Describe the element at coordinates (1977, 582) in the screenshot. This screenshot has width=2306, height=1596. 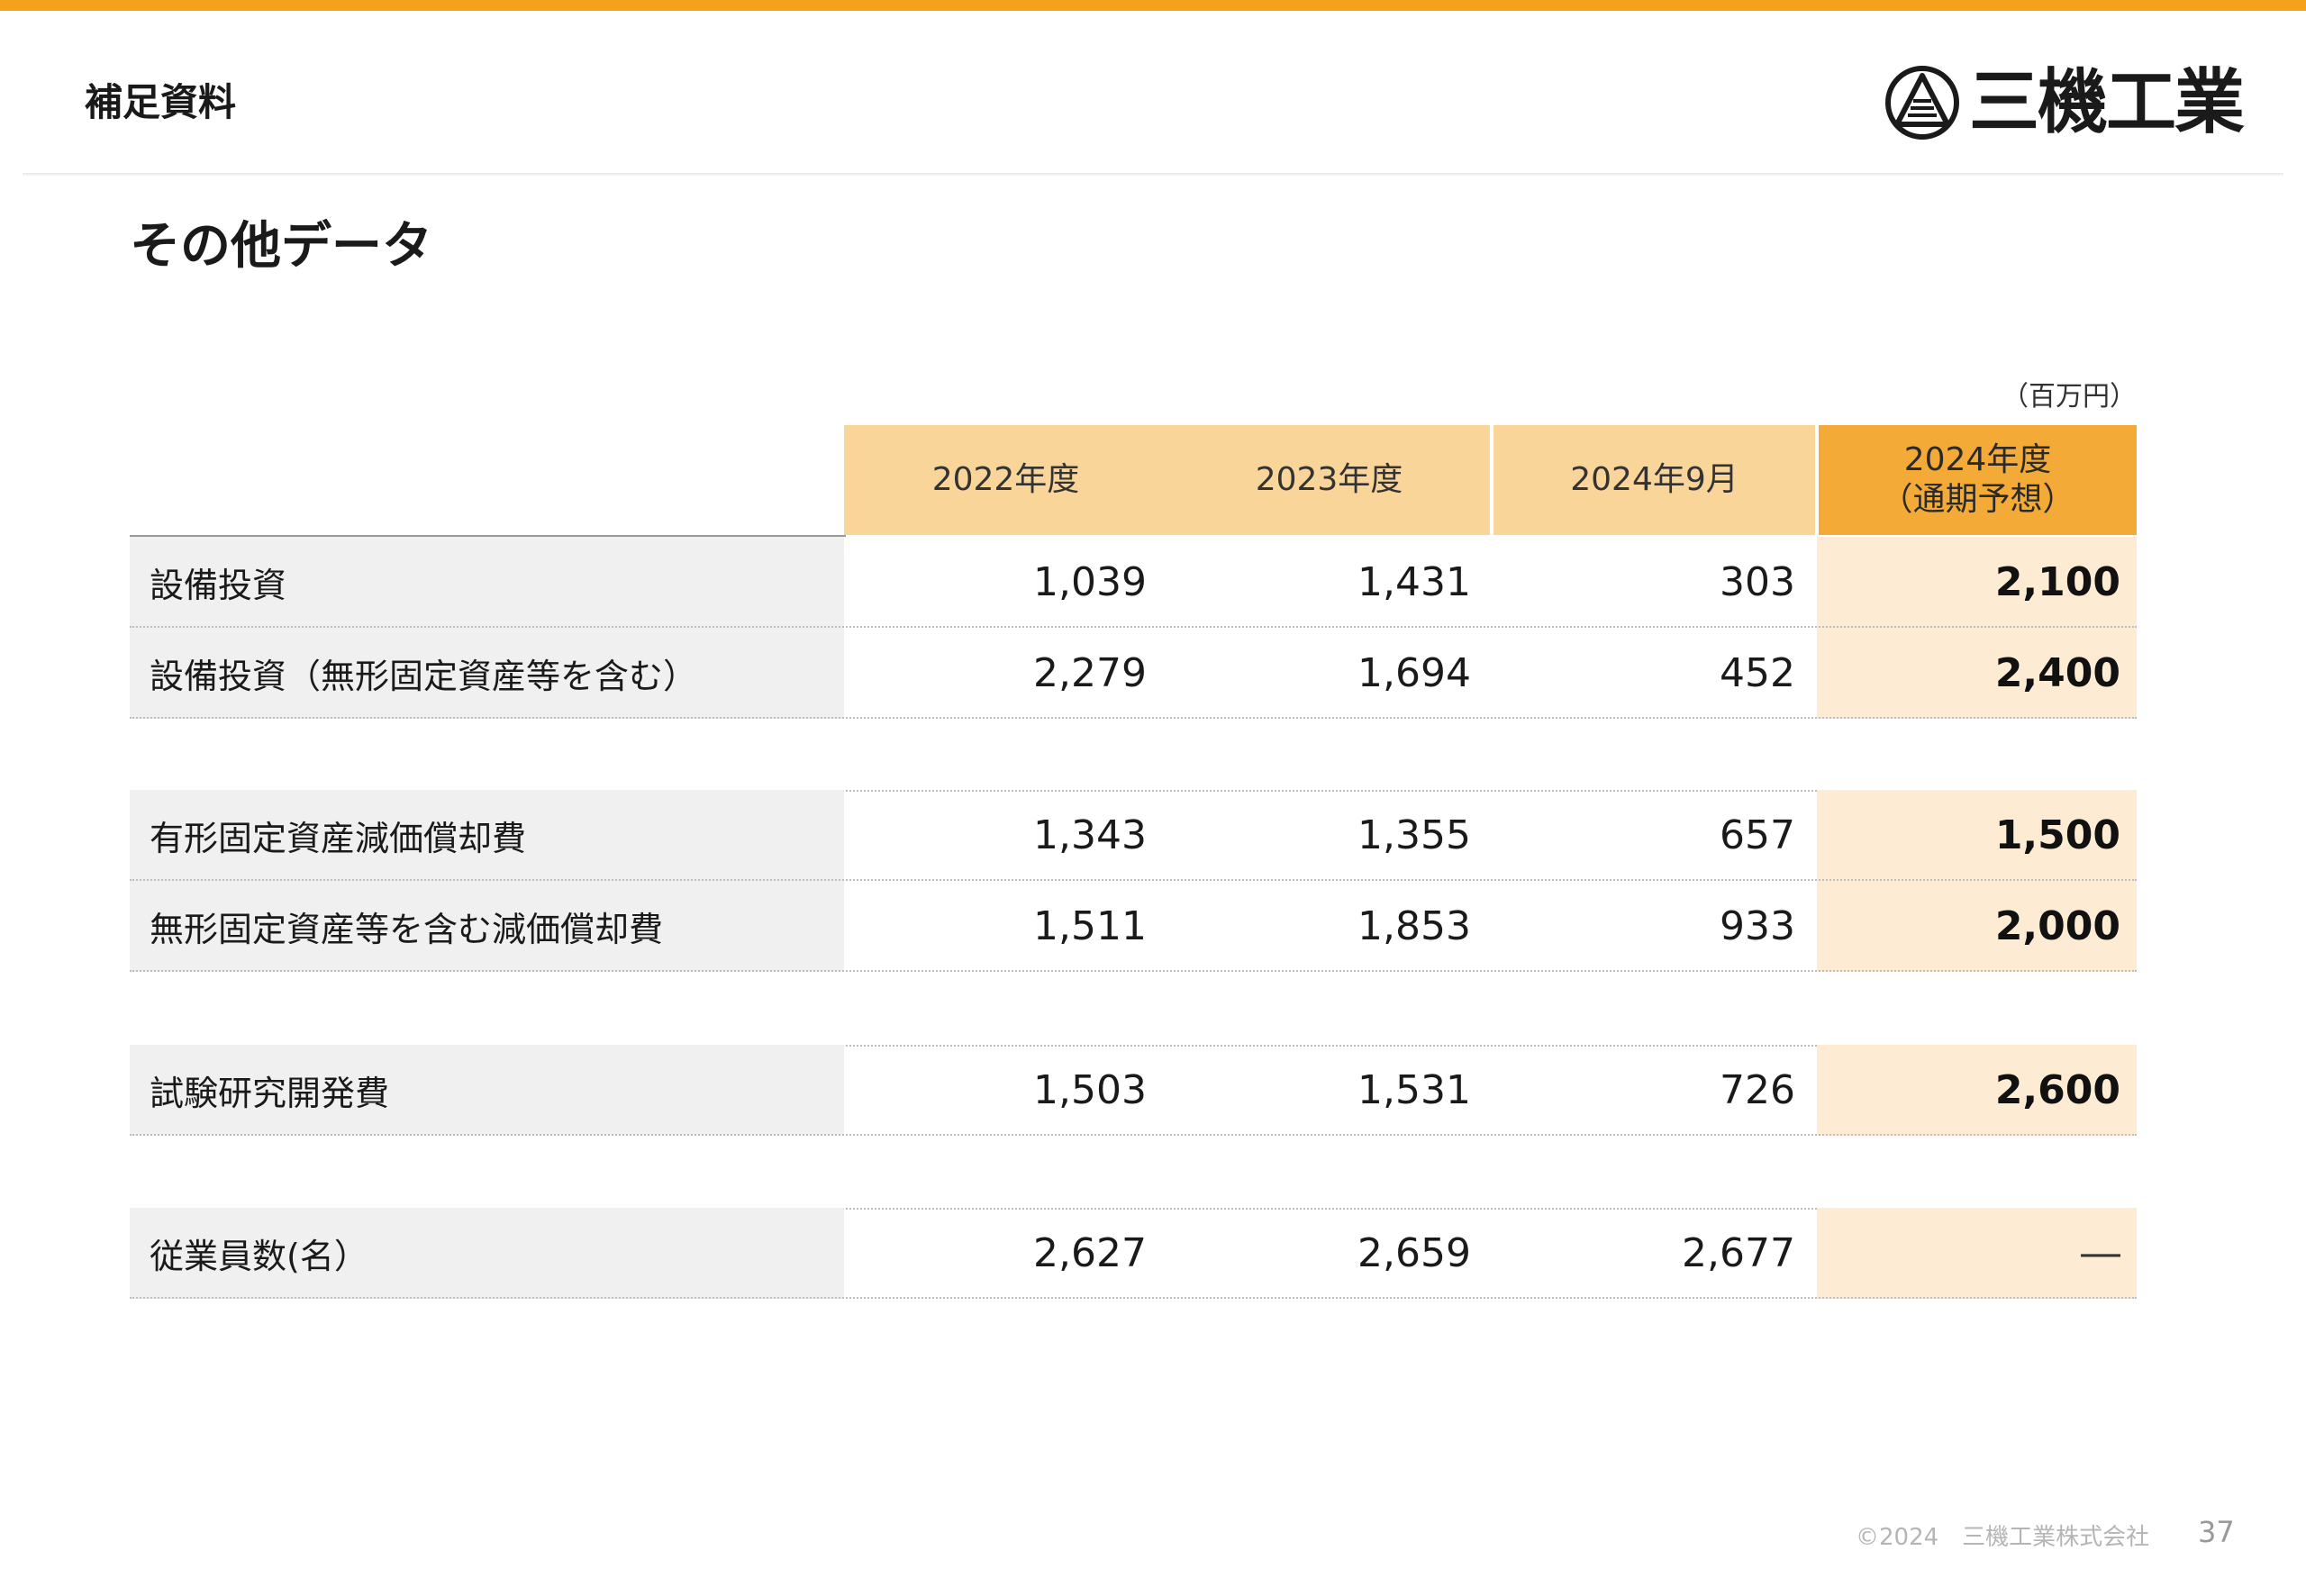
I see `cell-forecast: 2,100` at that location.